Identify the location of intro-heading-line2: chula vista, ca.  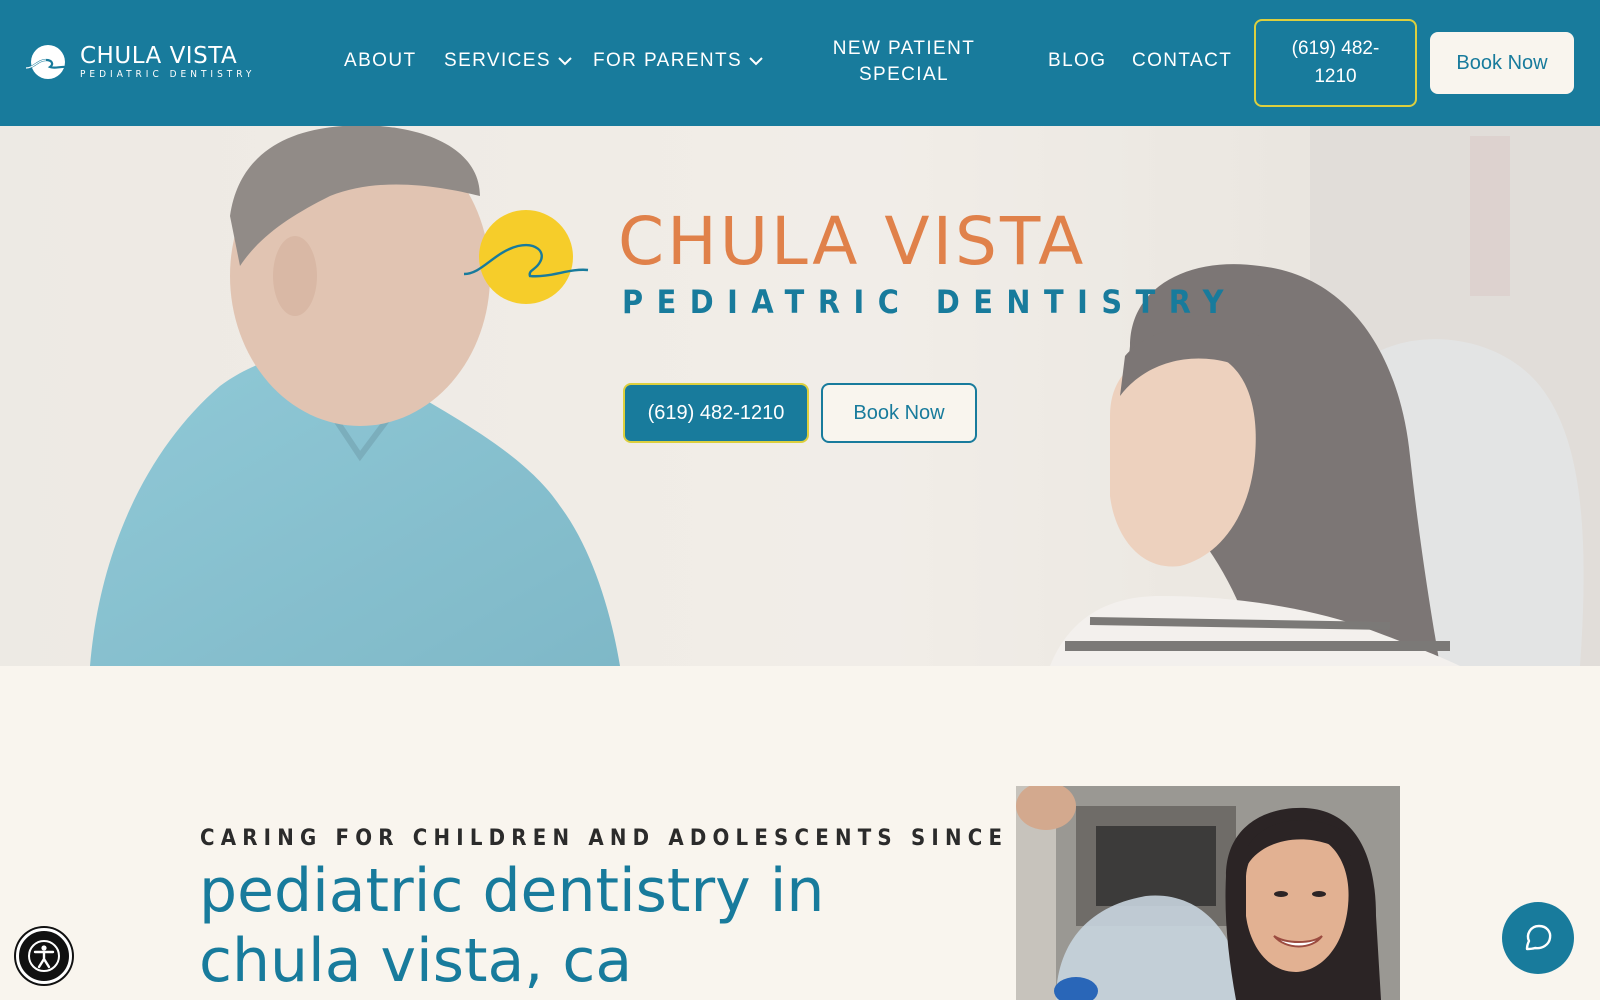
(416, 961).